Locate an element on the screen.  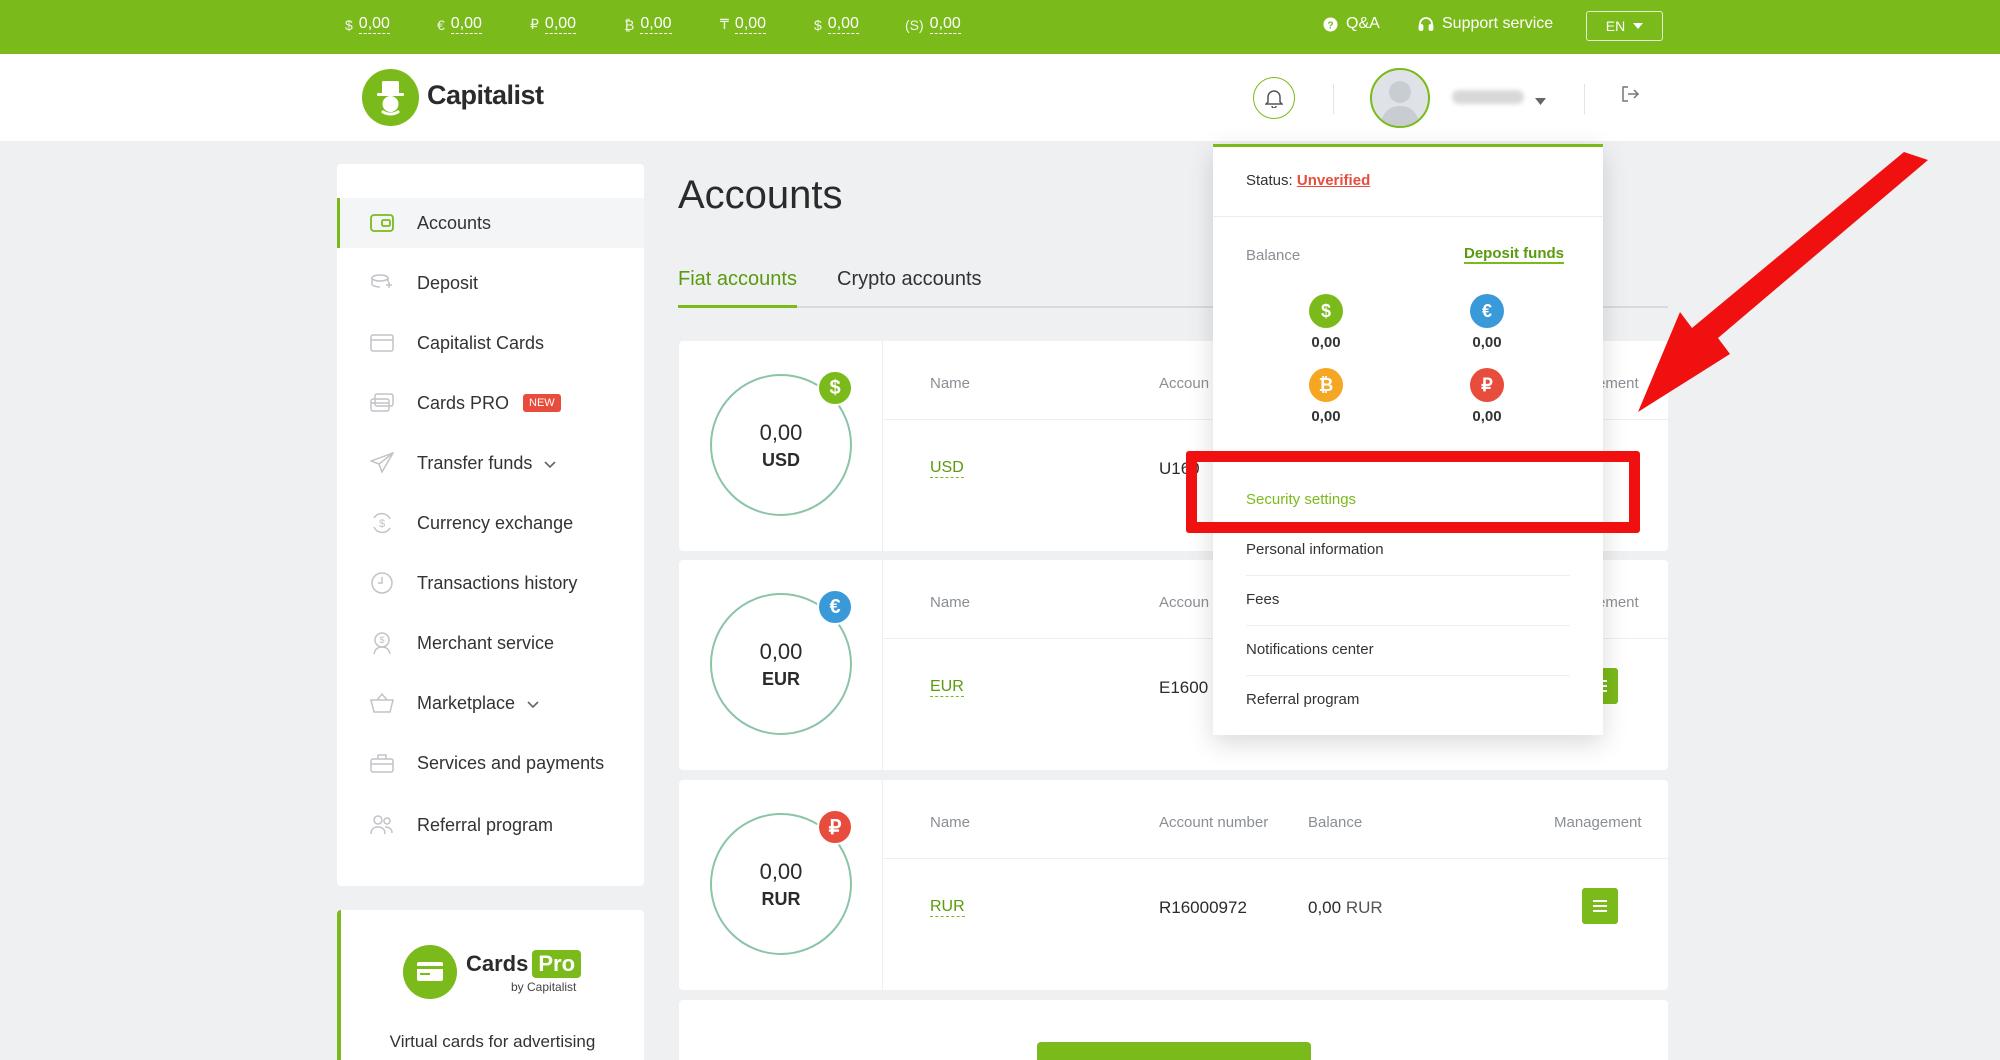
people-icon is located at coordinates (382, 825).